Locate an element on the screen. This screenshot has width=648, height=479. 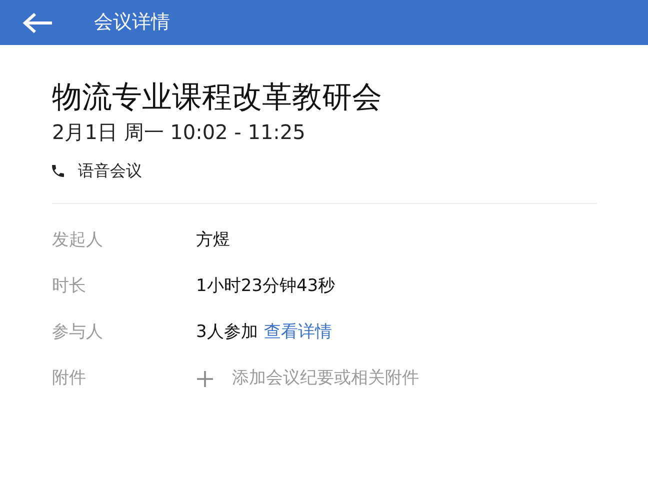
page-title: 会议详情 is located at coordinates (132, 23).